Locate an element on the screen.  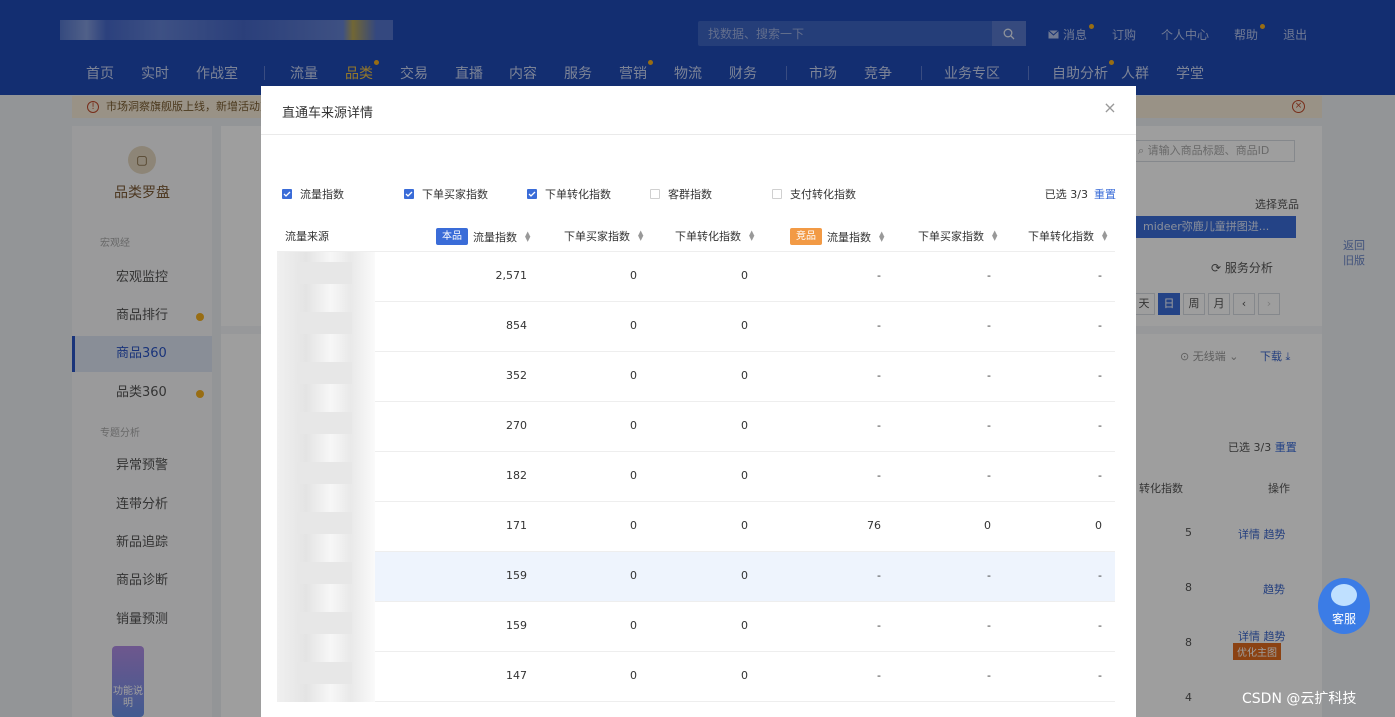
col-header-comp-buyers: 下单买家指数 ▲ ▼ is located at coordinates (957, 236).